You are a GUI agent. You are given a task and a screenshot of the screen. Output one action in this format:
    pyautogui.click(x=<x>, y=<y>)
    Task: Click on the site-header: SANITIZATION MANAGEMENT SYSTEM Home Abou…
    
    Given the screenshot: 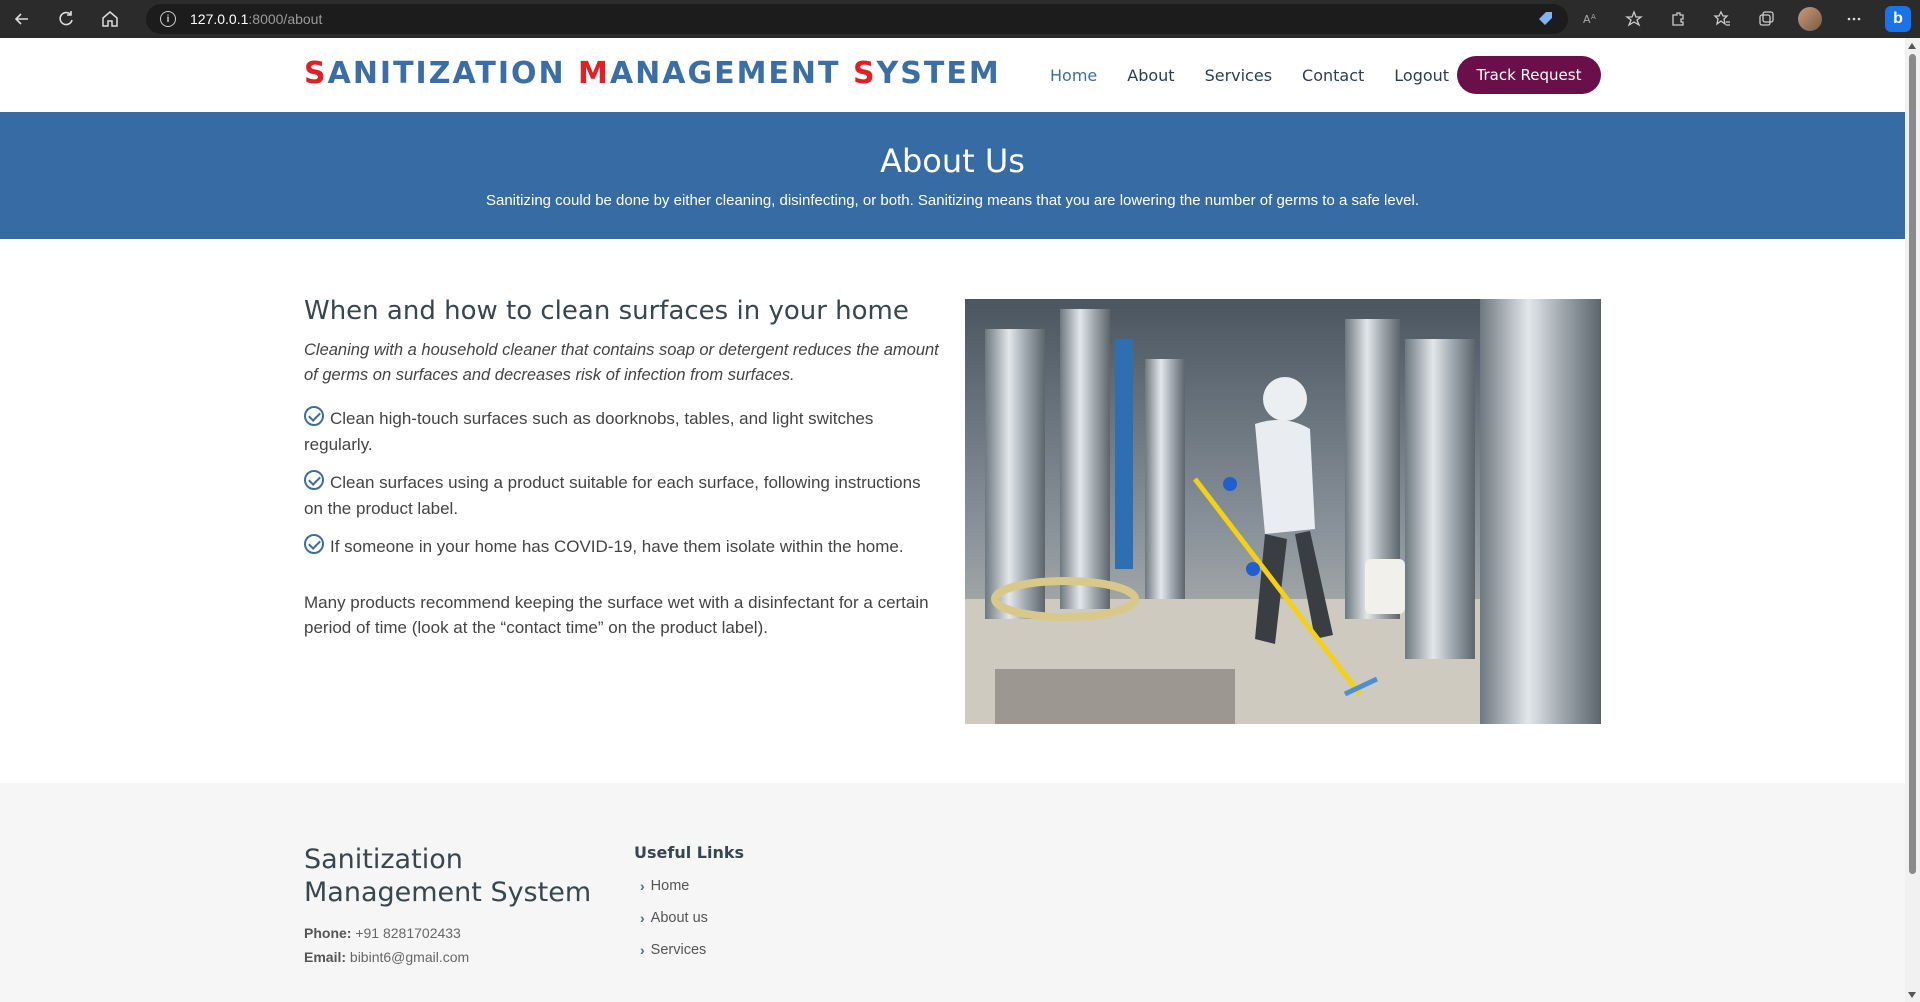 What is the action you would take?
    pyautogui.click(x=952, y=75)
    